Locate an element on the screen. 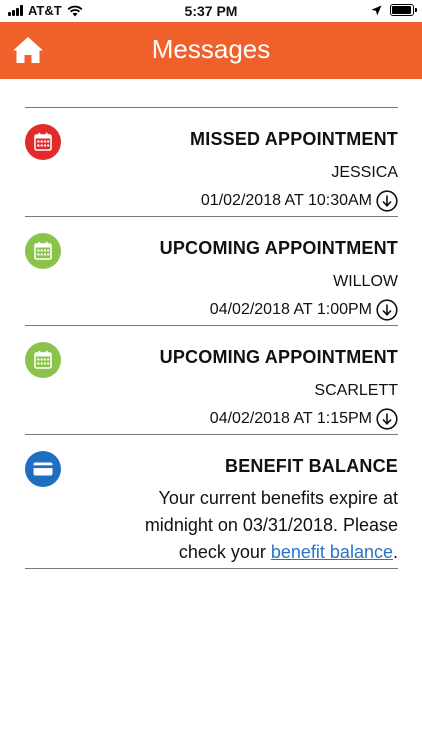 The height and width of the screenshot is (750, 422). message-name: WILLOW is located at coordinates (365, 281).